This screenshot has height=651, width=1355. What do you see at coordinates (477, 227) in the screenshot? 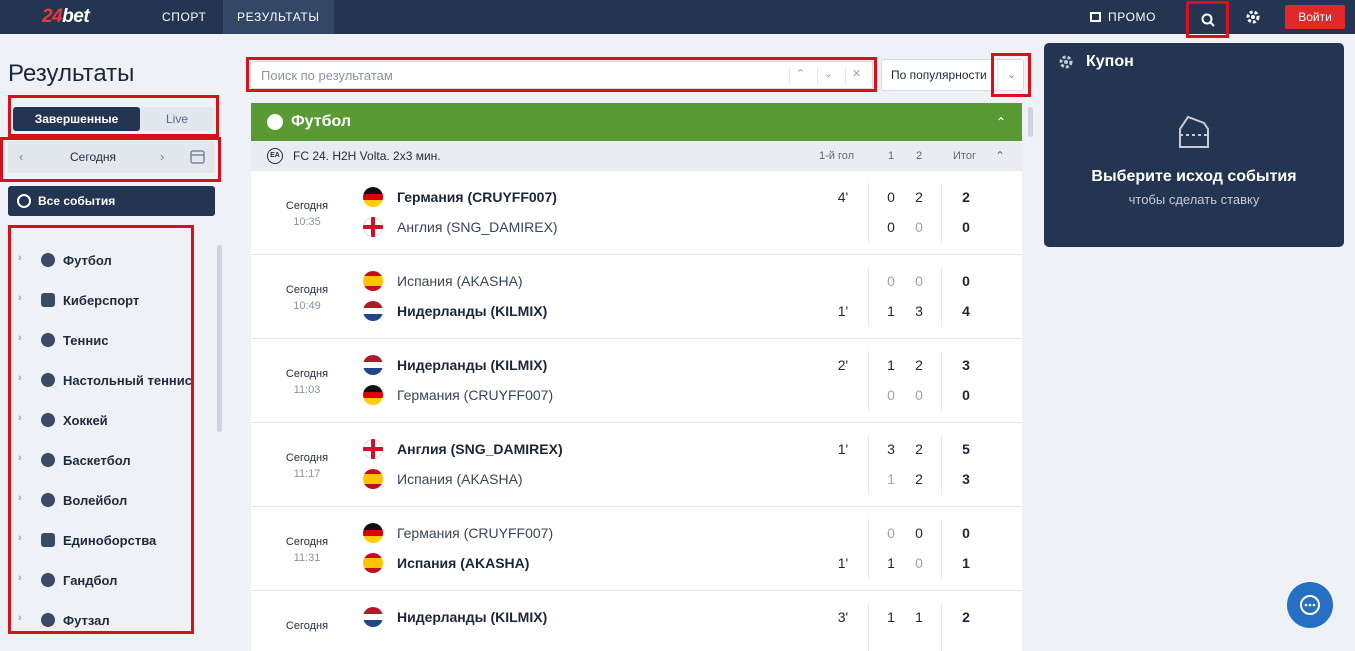
I see `team-name: Англия (SNG_DAMIREX)` at bounding box center [477, 227].